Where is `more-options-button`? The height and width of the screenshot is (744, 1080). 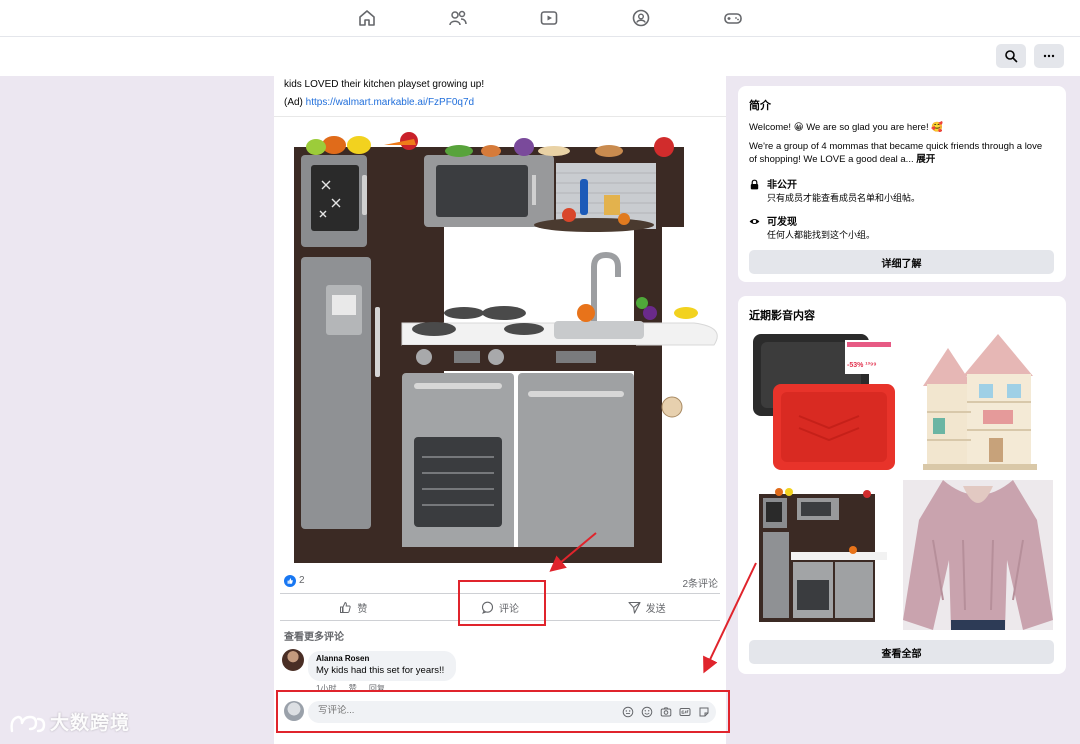
more-options-button is located at coordinates (1049, 56).